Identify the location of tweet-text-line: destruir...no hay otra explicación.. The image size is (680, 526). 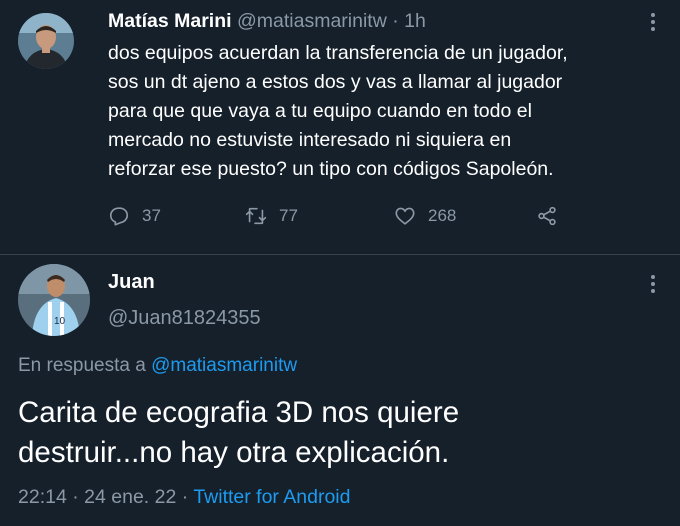
(234, 452).